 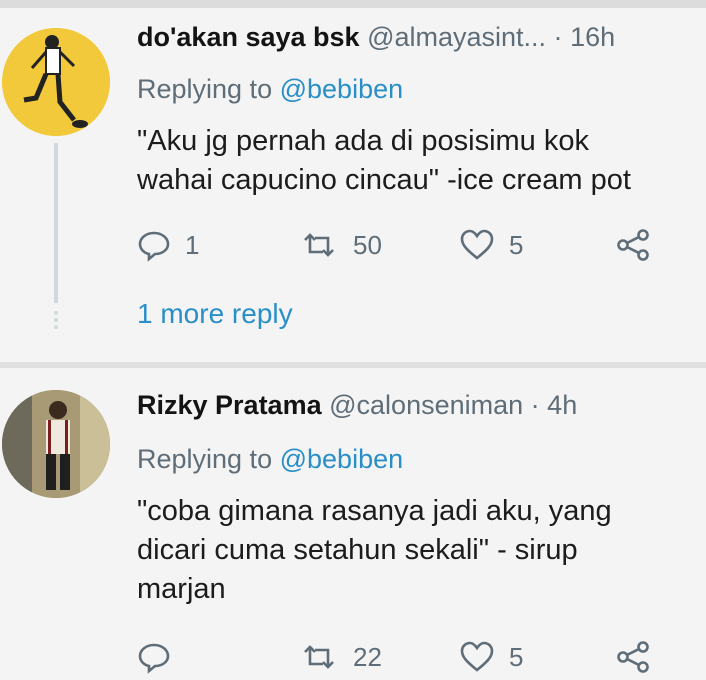 I want to click on retweet-count: 50, so click(x=367, y=244).